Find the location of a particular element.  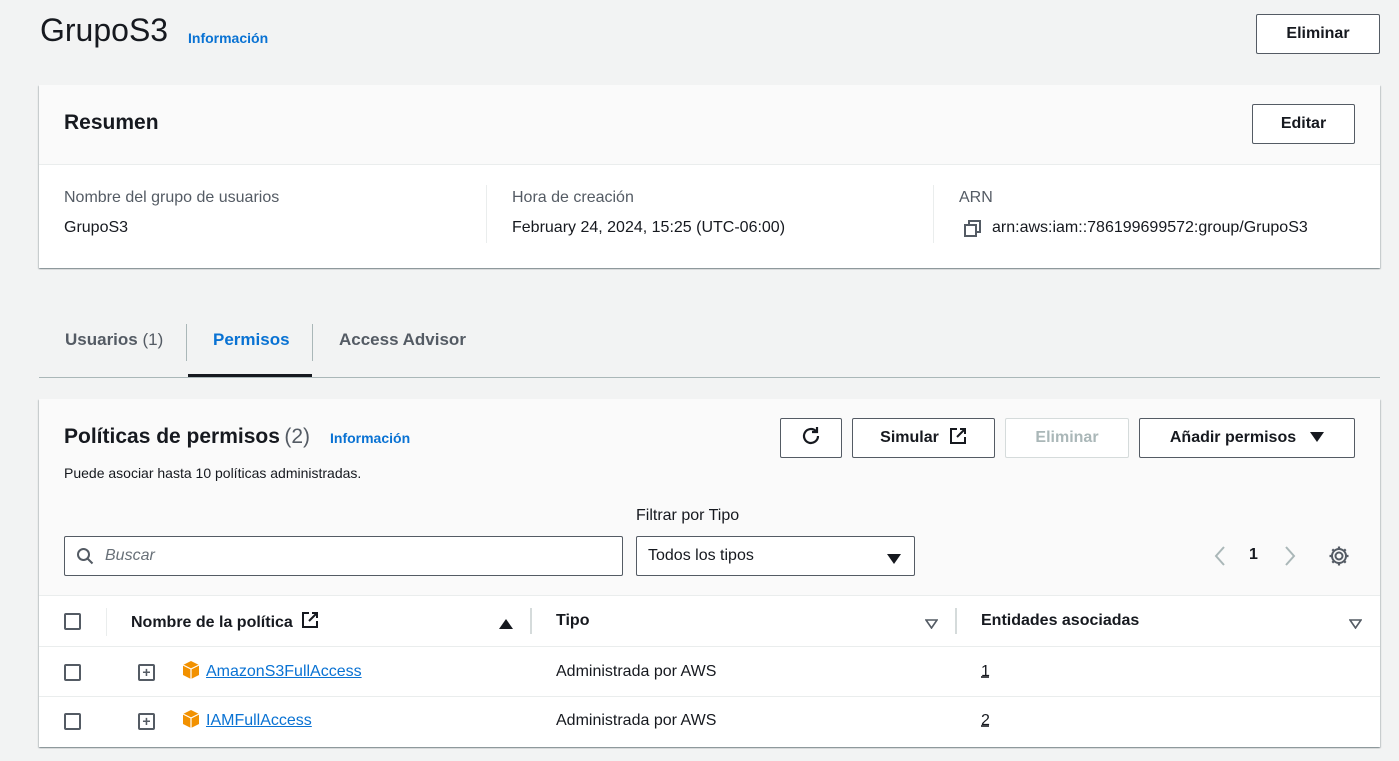

entities-count: 2 is located at coordinates (985, 721).